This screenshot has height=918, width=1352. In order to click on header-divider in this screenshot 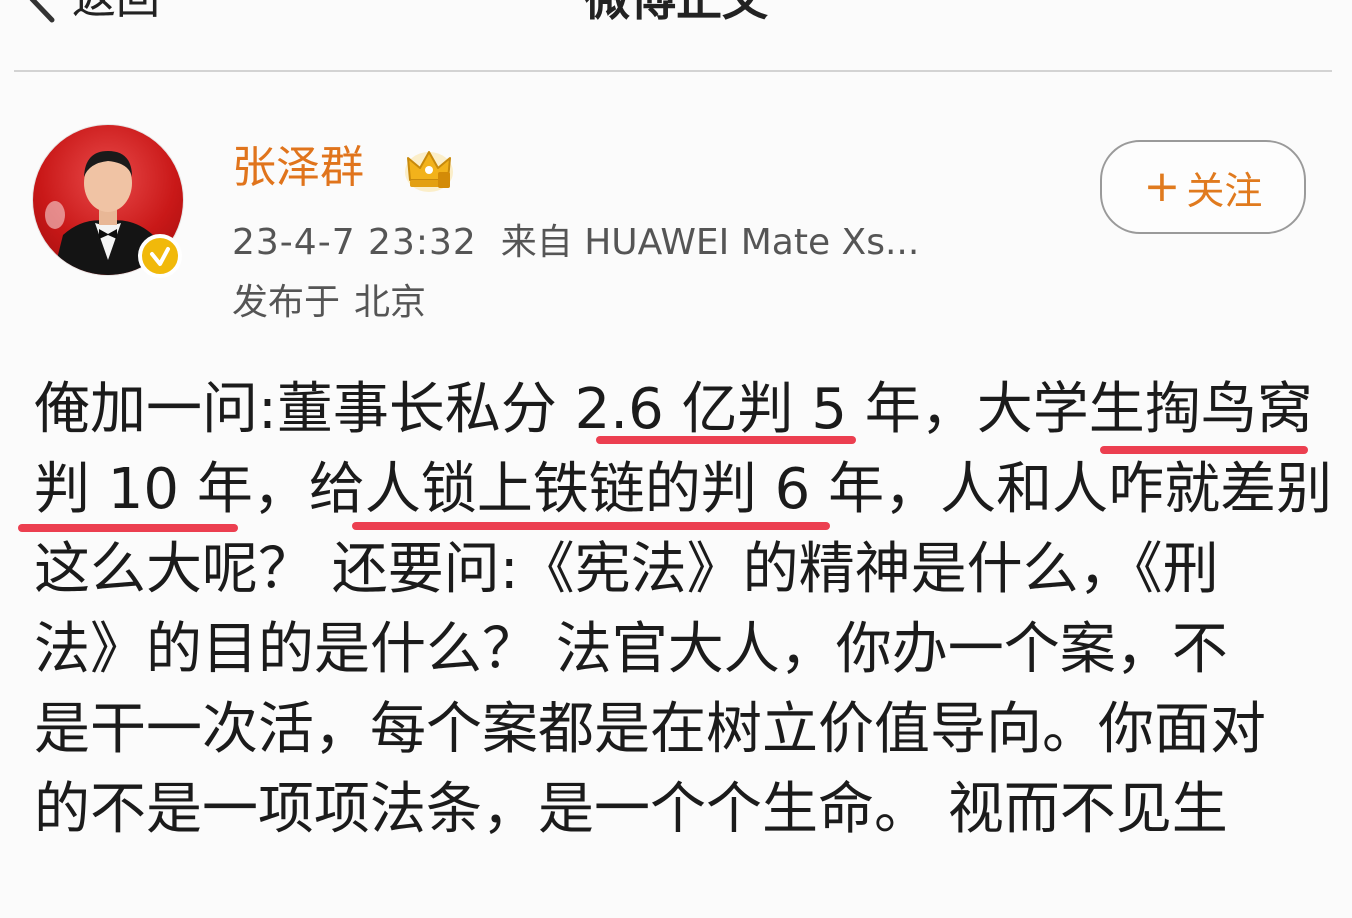, I will do `click(673, 71)`.